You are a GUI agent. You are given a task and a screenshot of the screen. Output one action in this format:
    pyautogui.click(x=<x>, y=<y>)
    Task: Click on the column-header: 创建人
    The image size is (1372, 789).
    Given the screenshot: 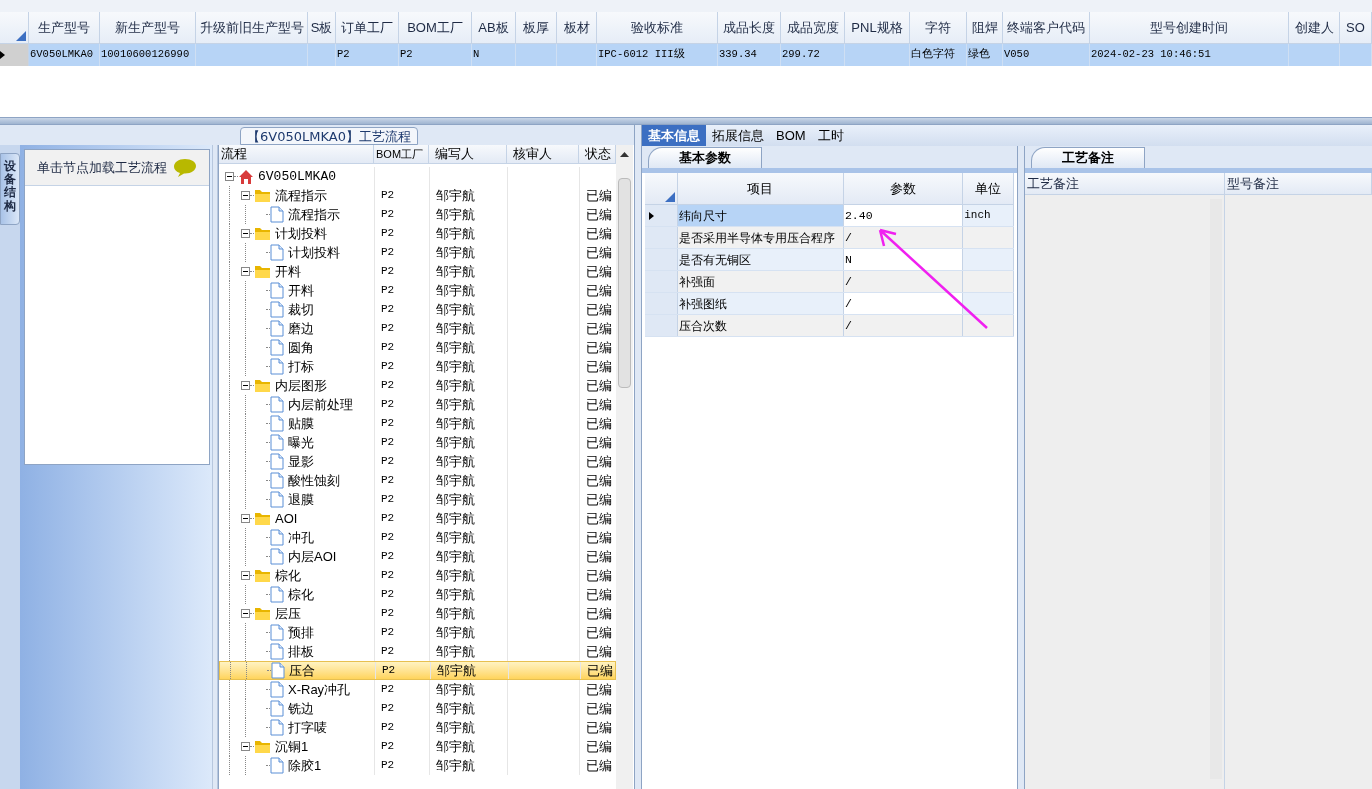 What is the action you would take?
    pyautogui.click(x=1314, y=27)
    